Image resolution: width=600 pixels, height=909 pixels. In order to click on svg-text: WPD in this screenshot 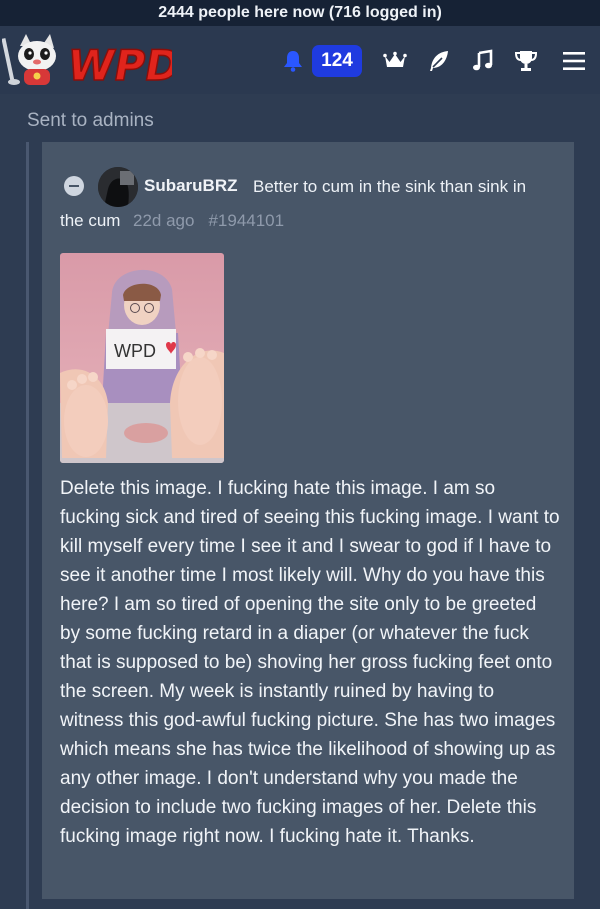, I will do `click(118, 65)`.